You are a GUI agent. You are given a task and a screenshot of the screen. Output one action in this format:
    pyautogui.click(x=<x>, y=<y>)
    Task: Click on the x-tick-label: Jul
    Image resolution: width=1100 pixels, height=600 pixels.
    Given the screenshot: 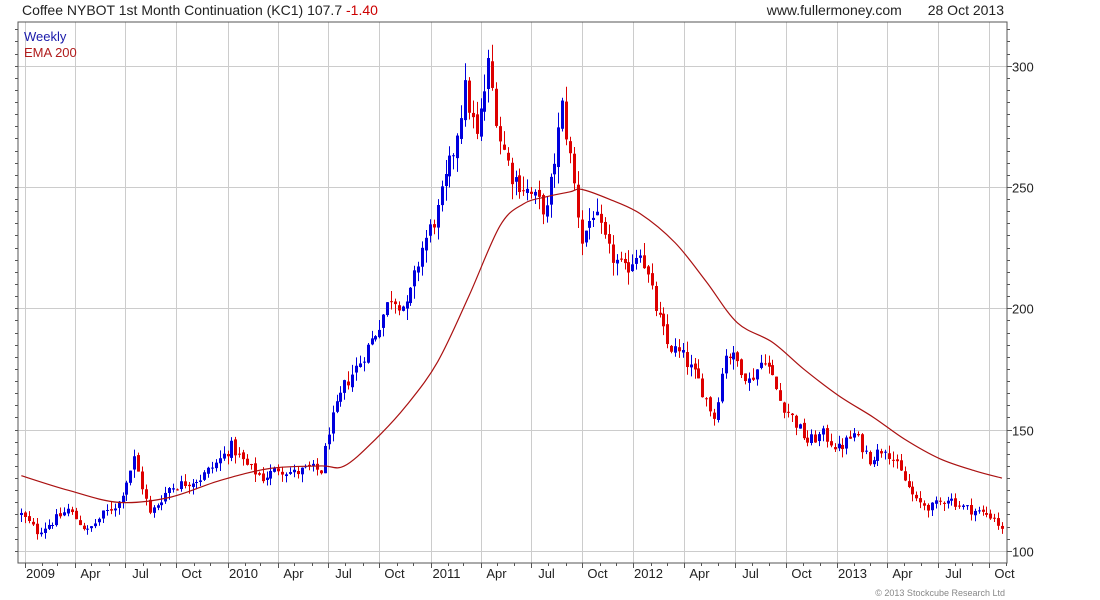 What is the action you would take?
    pyautogui.click(x=343, y=573)
    